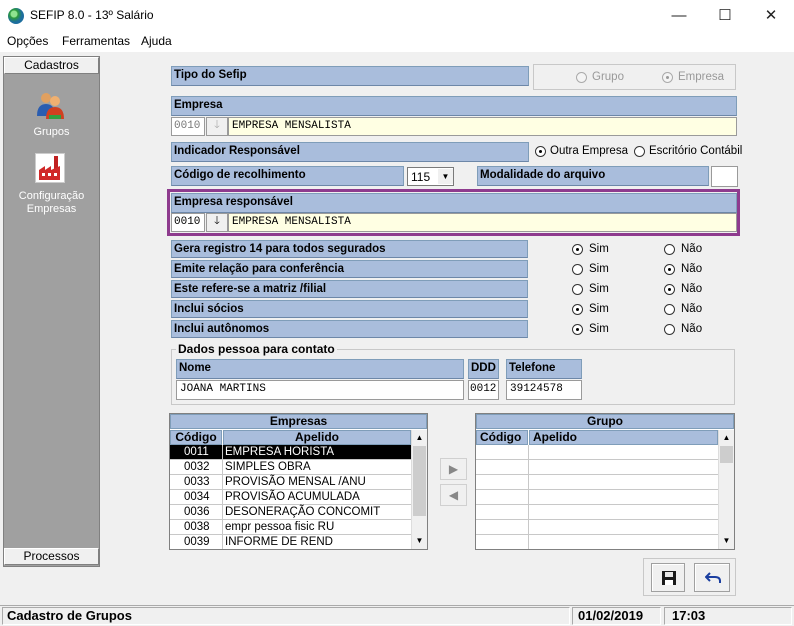  Describe the element at coordinates (51, 132) in the screenshot. I see `sidebar-item-grupos: Grupos` at that location.